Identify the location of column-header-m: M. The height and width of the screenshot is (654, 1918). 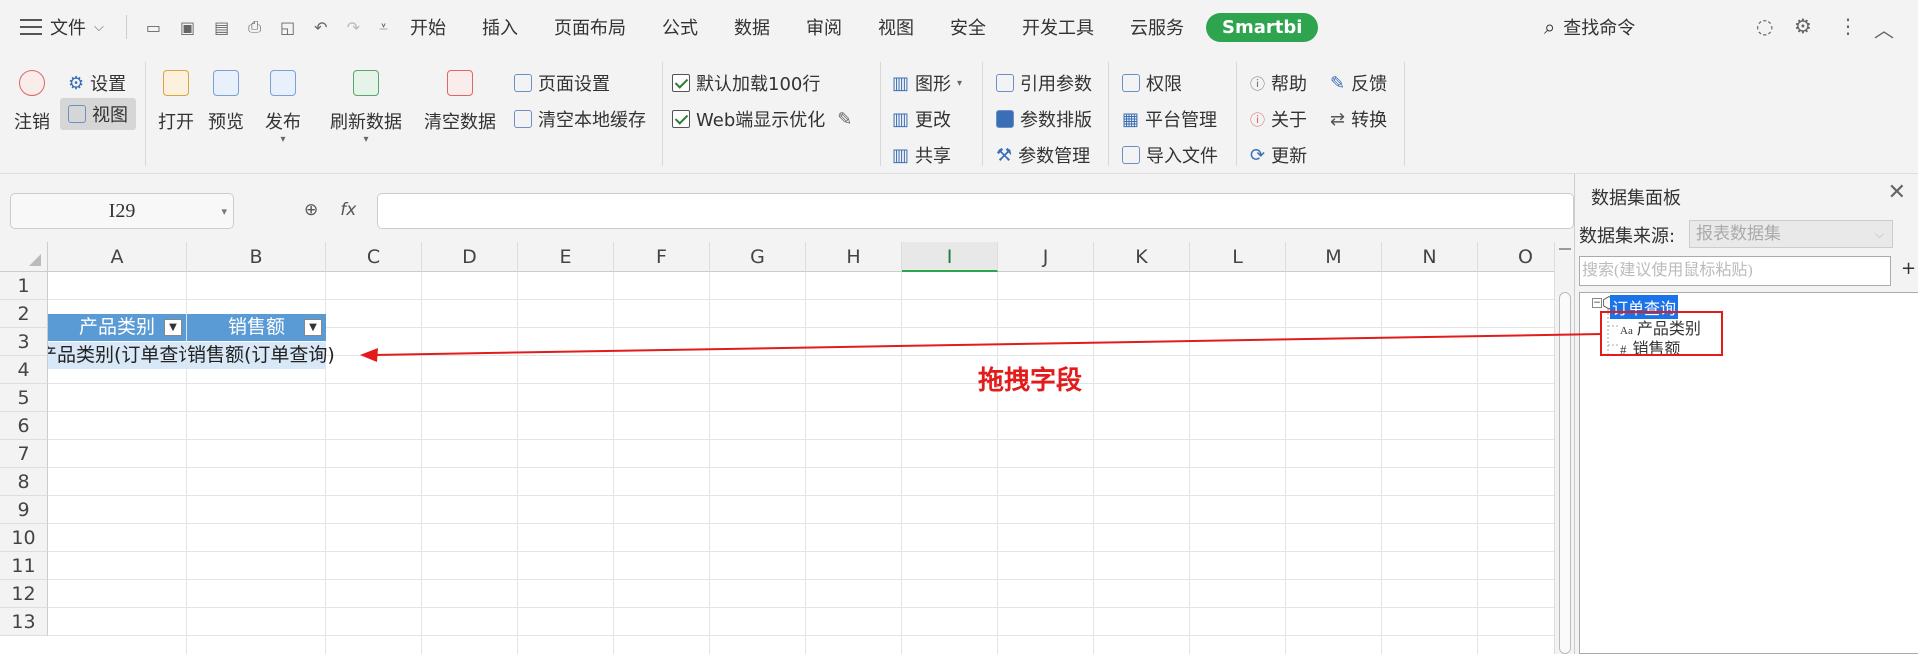
(1334, 257).